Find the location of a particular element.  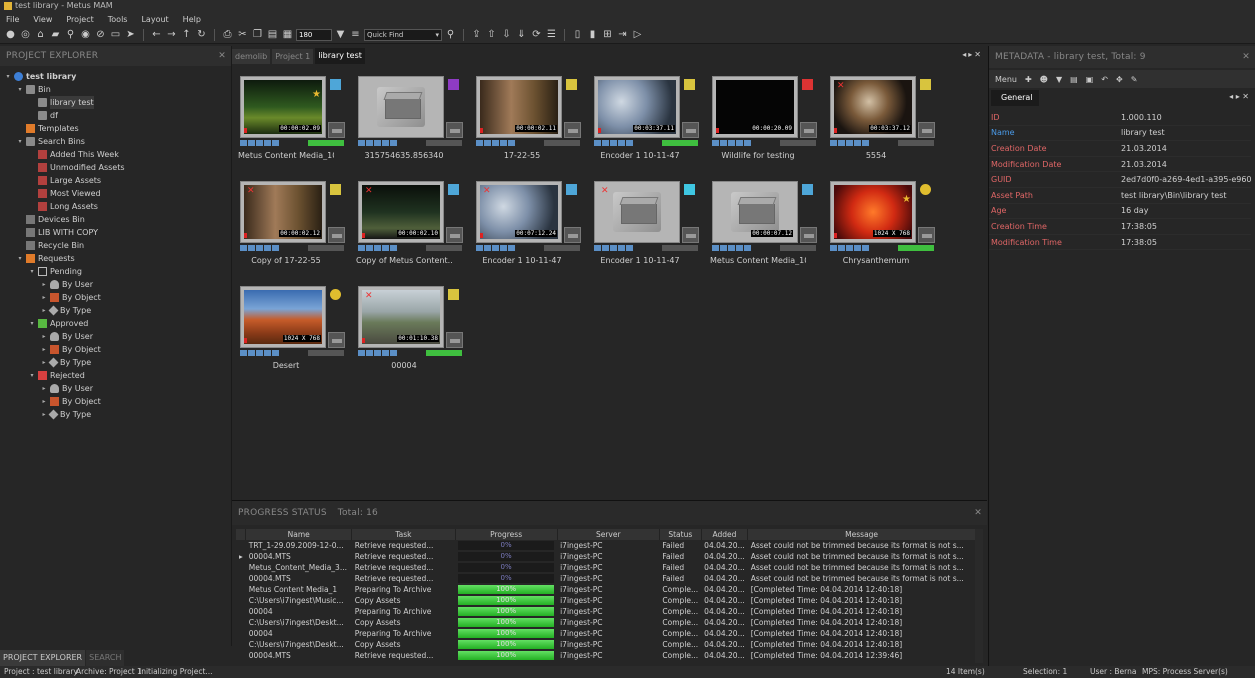

metadata-value: 21.03.2014 is located at coordinates (1186, 148).